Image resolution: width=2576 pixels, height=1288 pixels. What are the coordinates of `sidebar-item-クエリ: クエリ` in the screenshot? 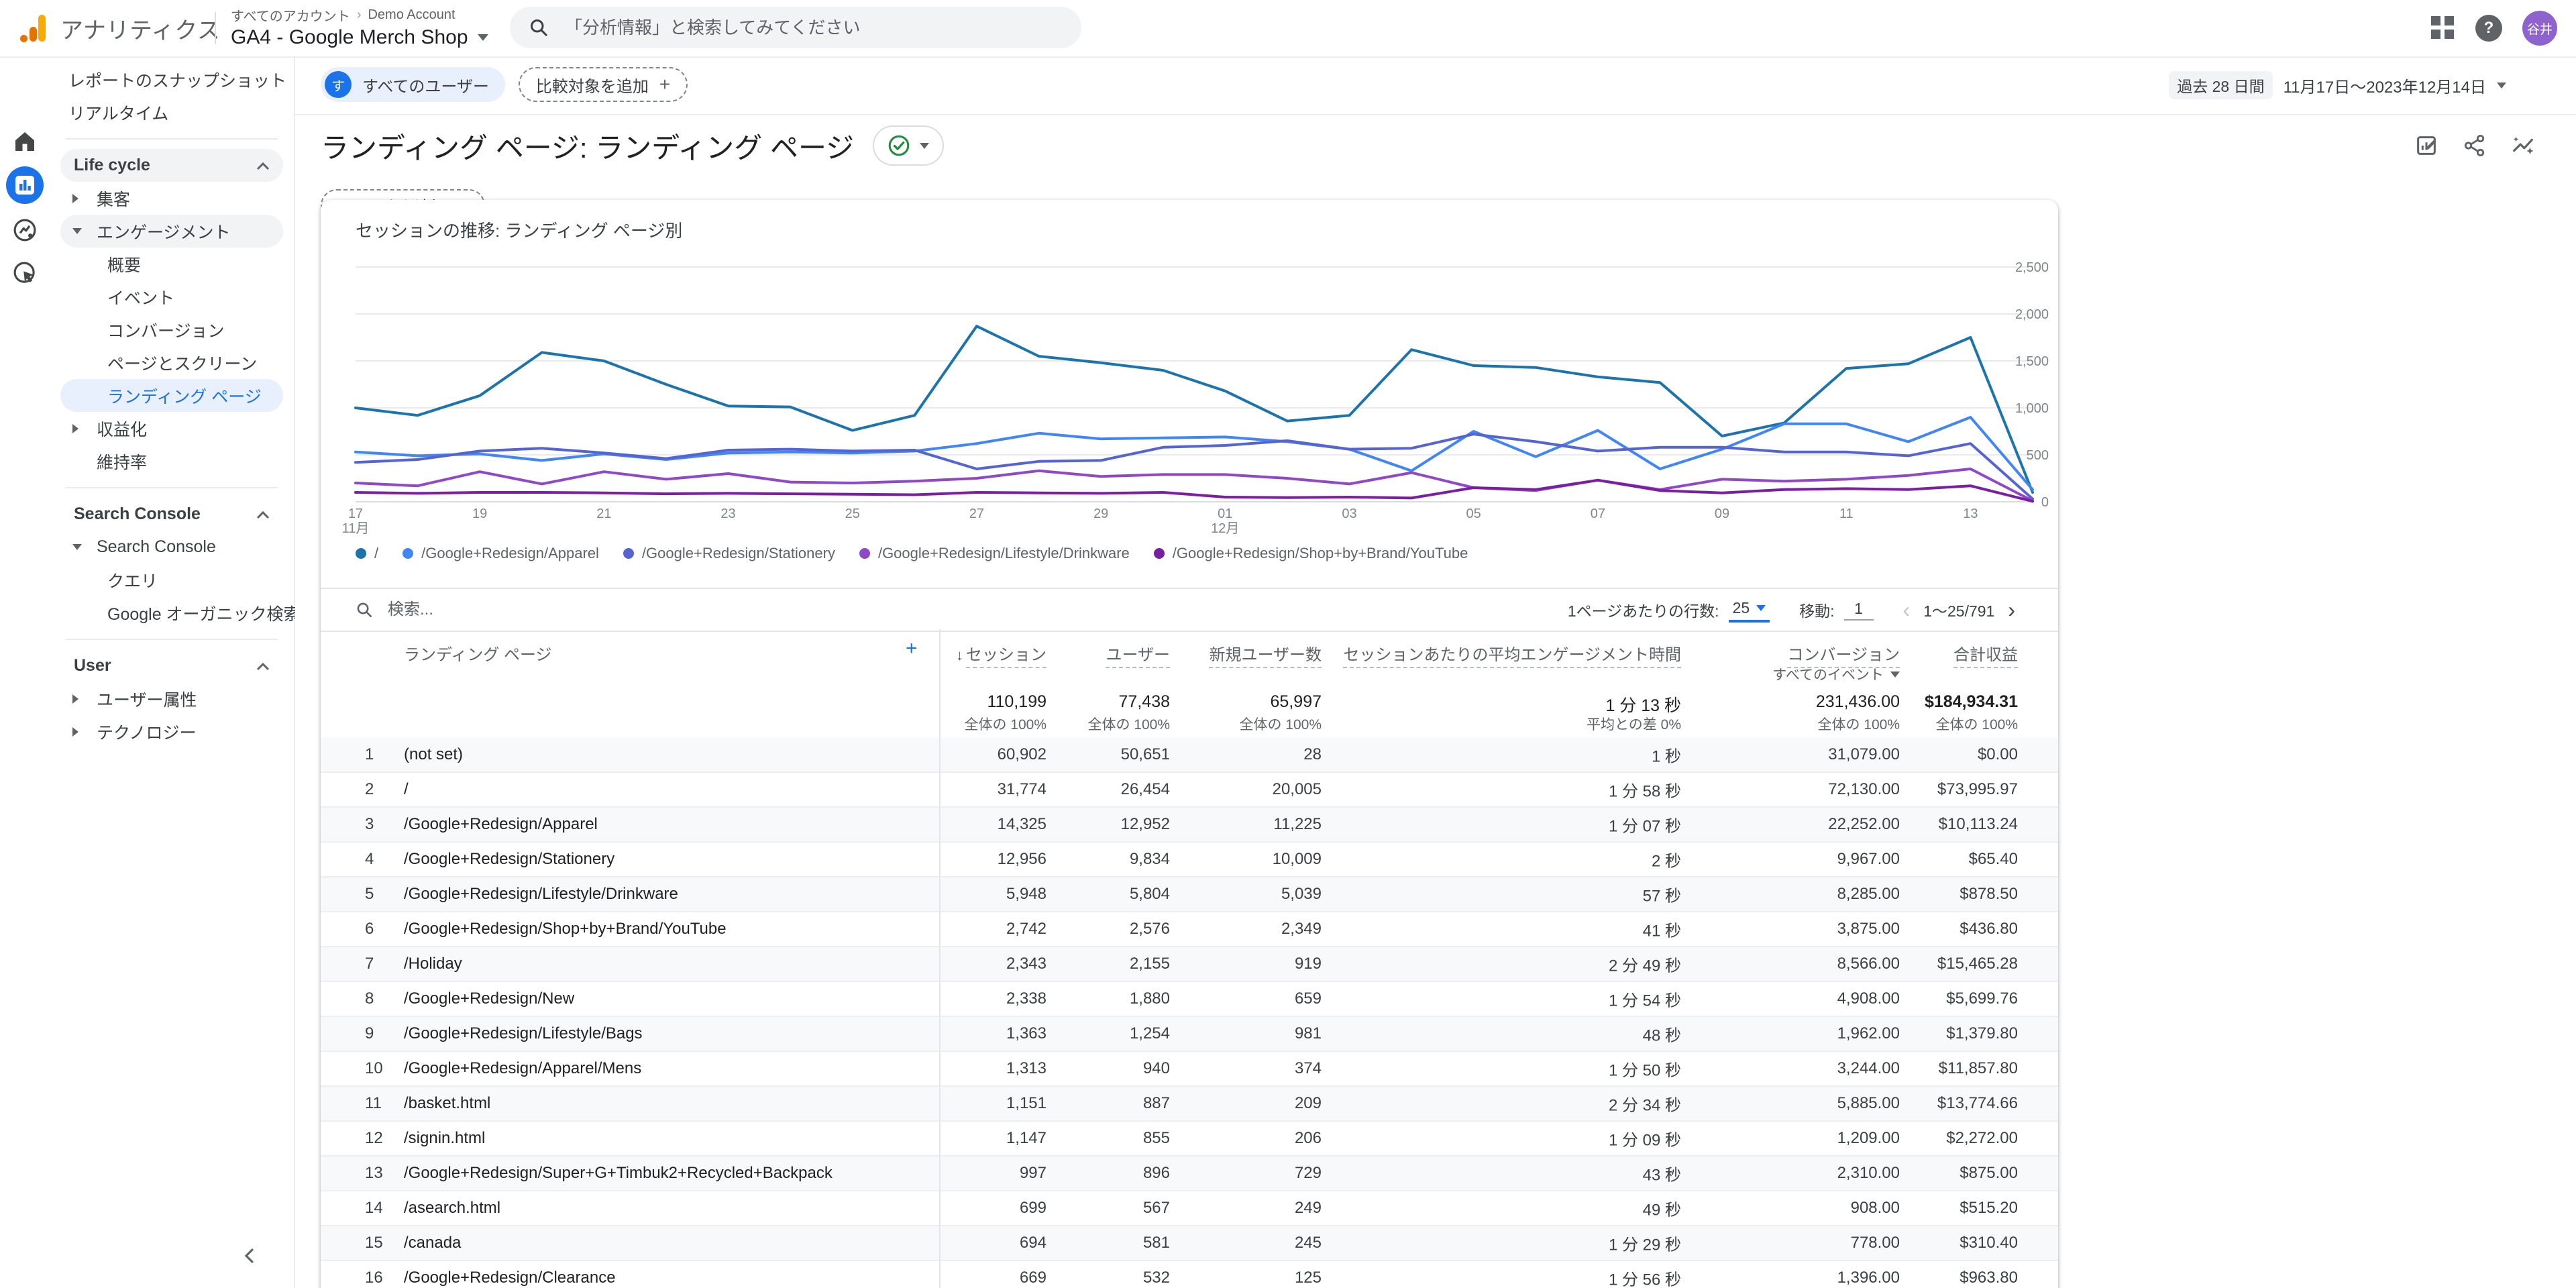 It's located at (171, 580).